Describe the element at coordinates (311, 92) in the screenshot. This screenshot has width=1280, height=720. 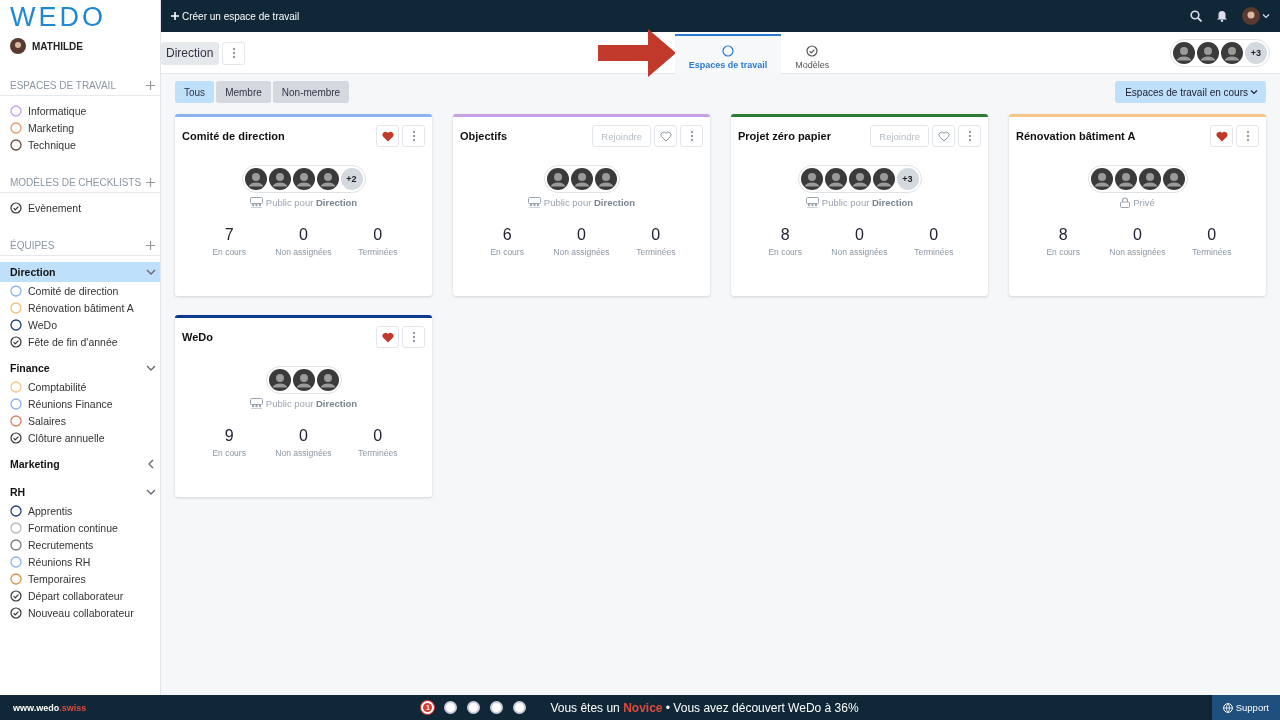
I see `filter-button: Non-membre` at that location.